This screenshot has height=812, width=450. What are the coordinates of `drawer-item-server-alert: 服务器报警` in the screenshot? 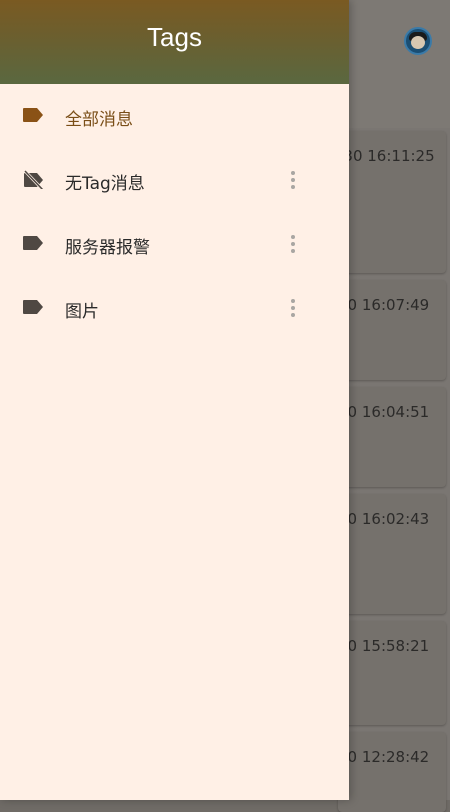 It's located at (174, 244).